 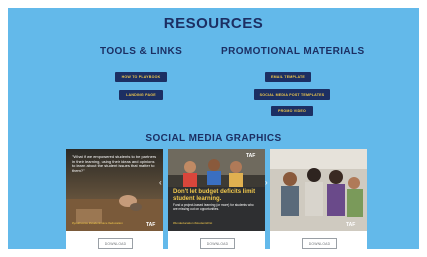 What do you see at coordinates (213, 23) in the screenshot?
I see `page-title: RESOURCES` at bounding box center [213, 23].